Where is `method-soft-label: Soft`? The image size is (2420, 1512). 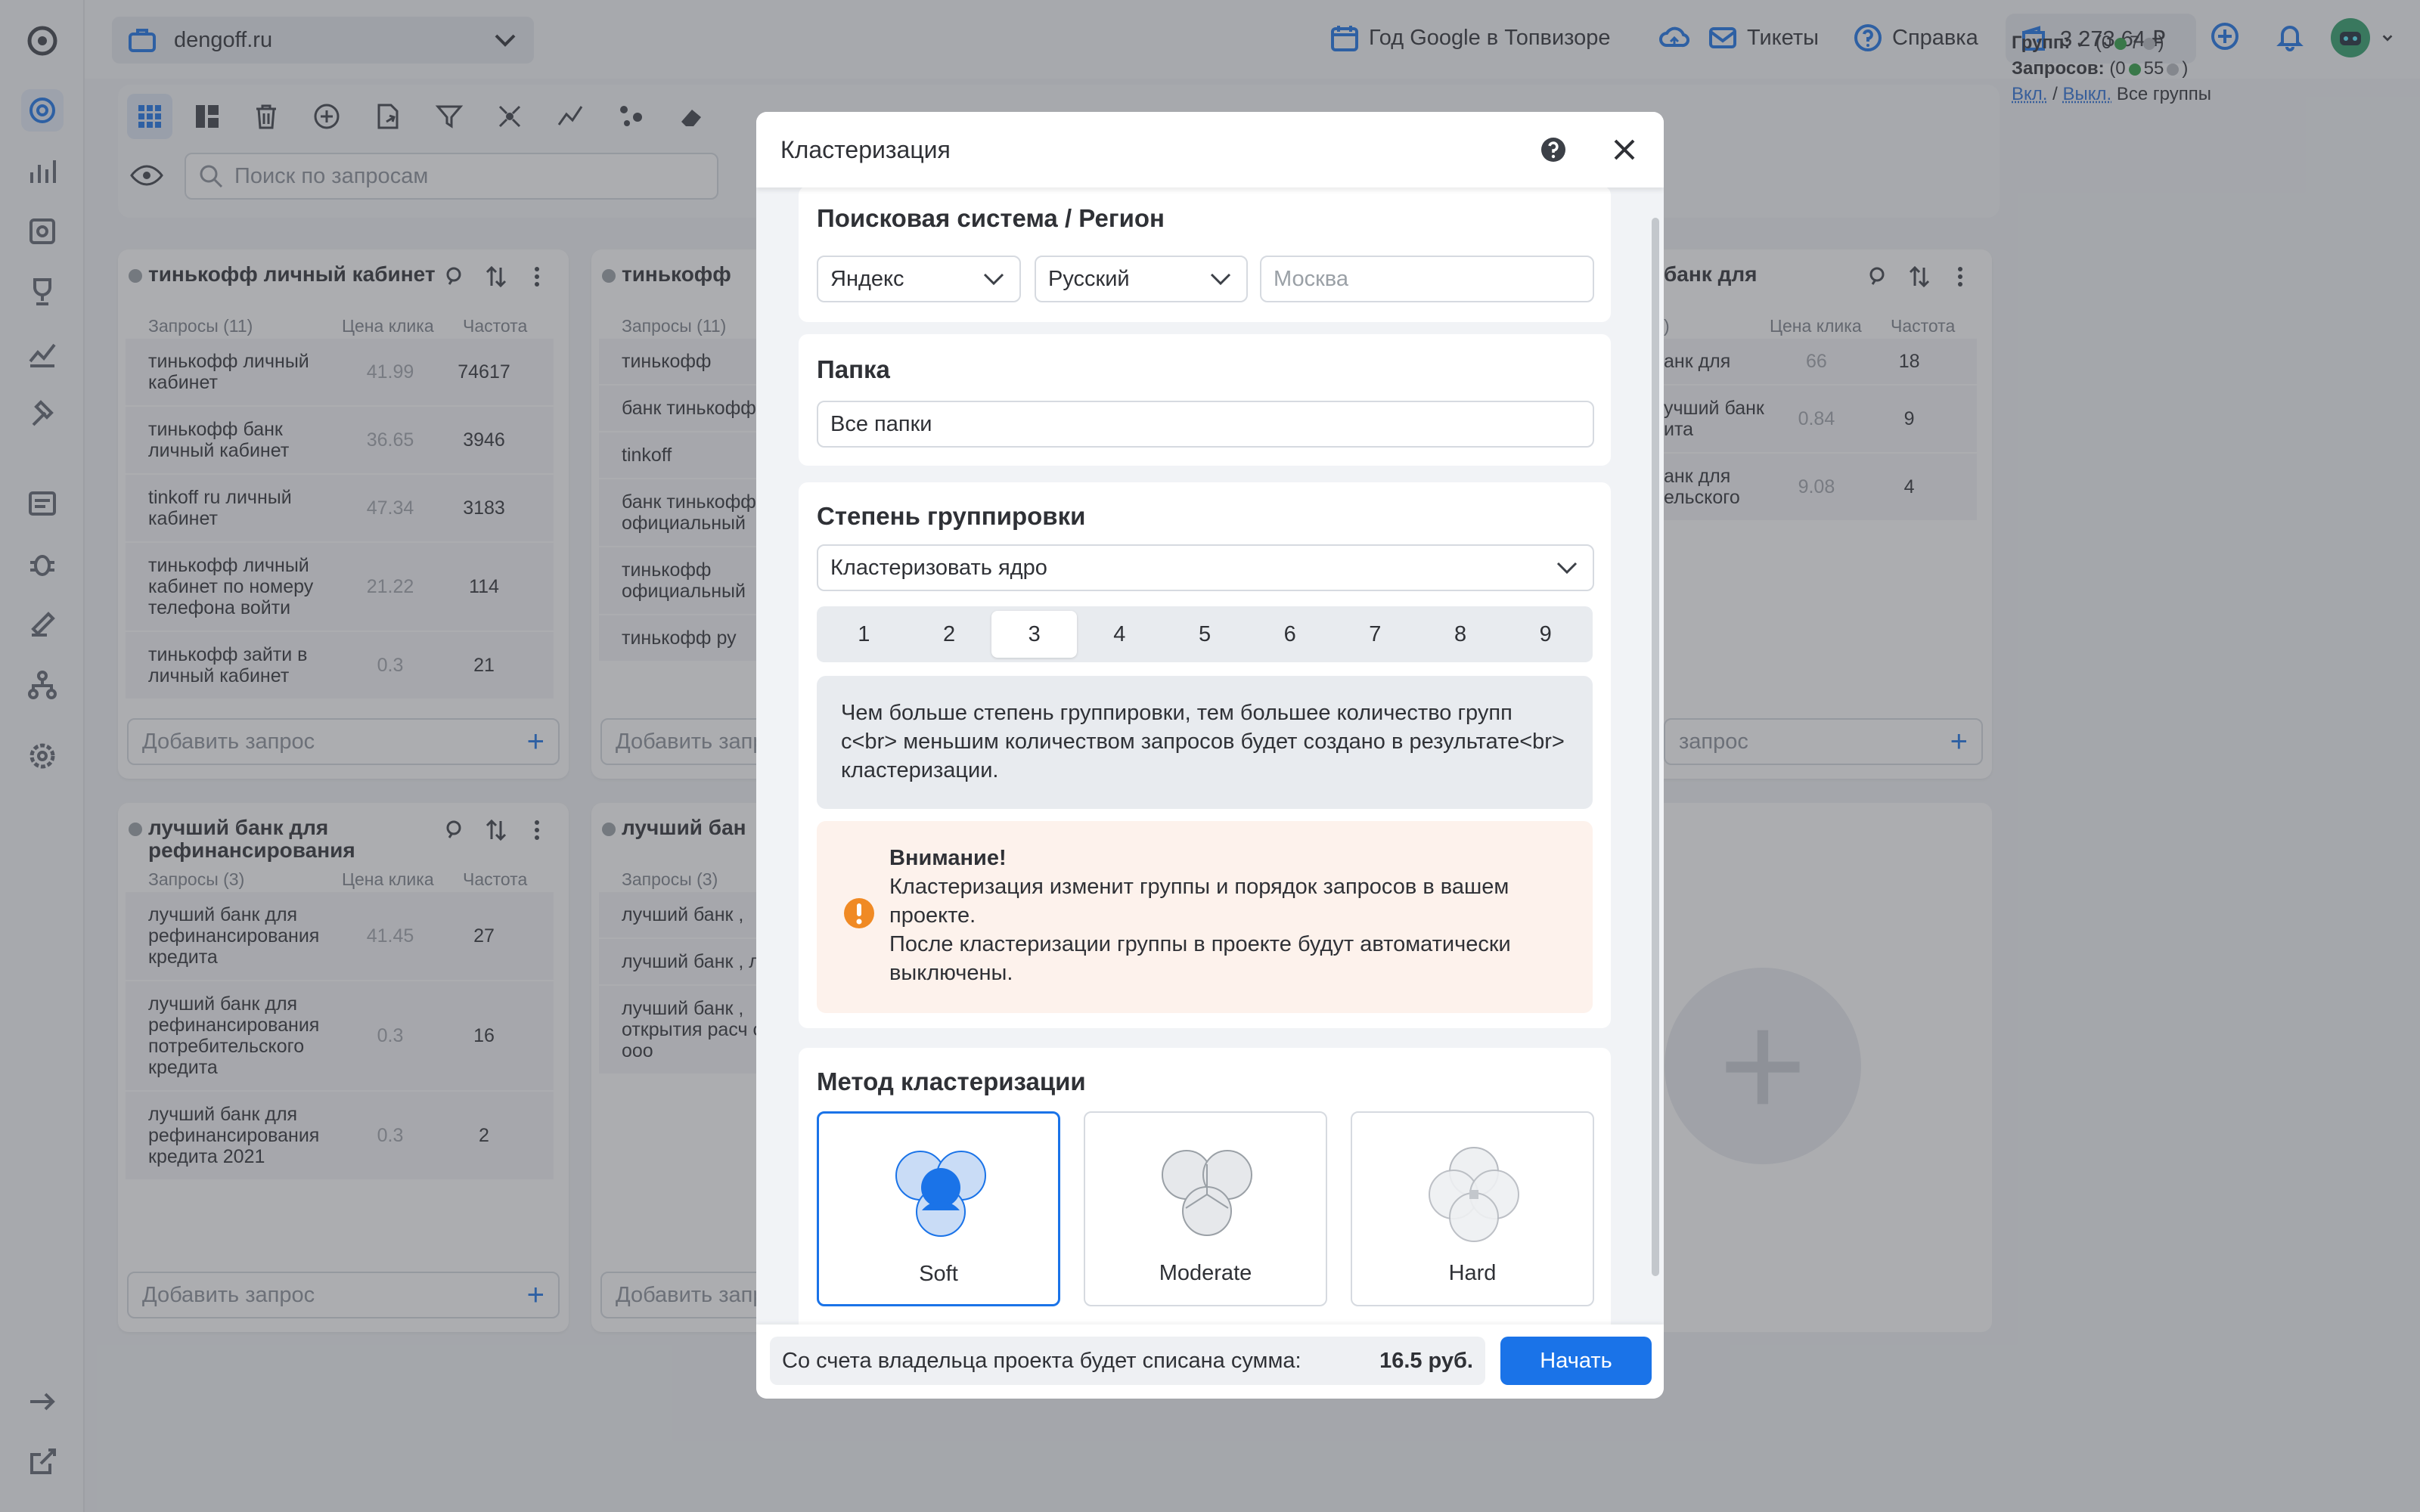 method-soft-label: Soft is located at coordinates (938, 1274).